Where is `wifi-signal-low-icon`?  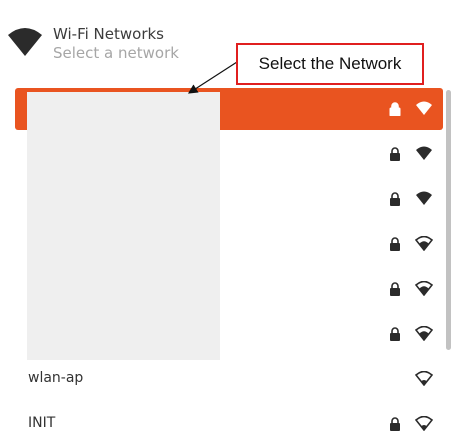
wifi-signal-low-icon is located at coordinates (424, 378).